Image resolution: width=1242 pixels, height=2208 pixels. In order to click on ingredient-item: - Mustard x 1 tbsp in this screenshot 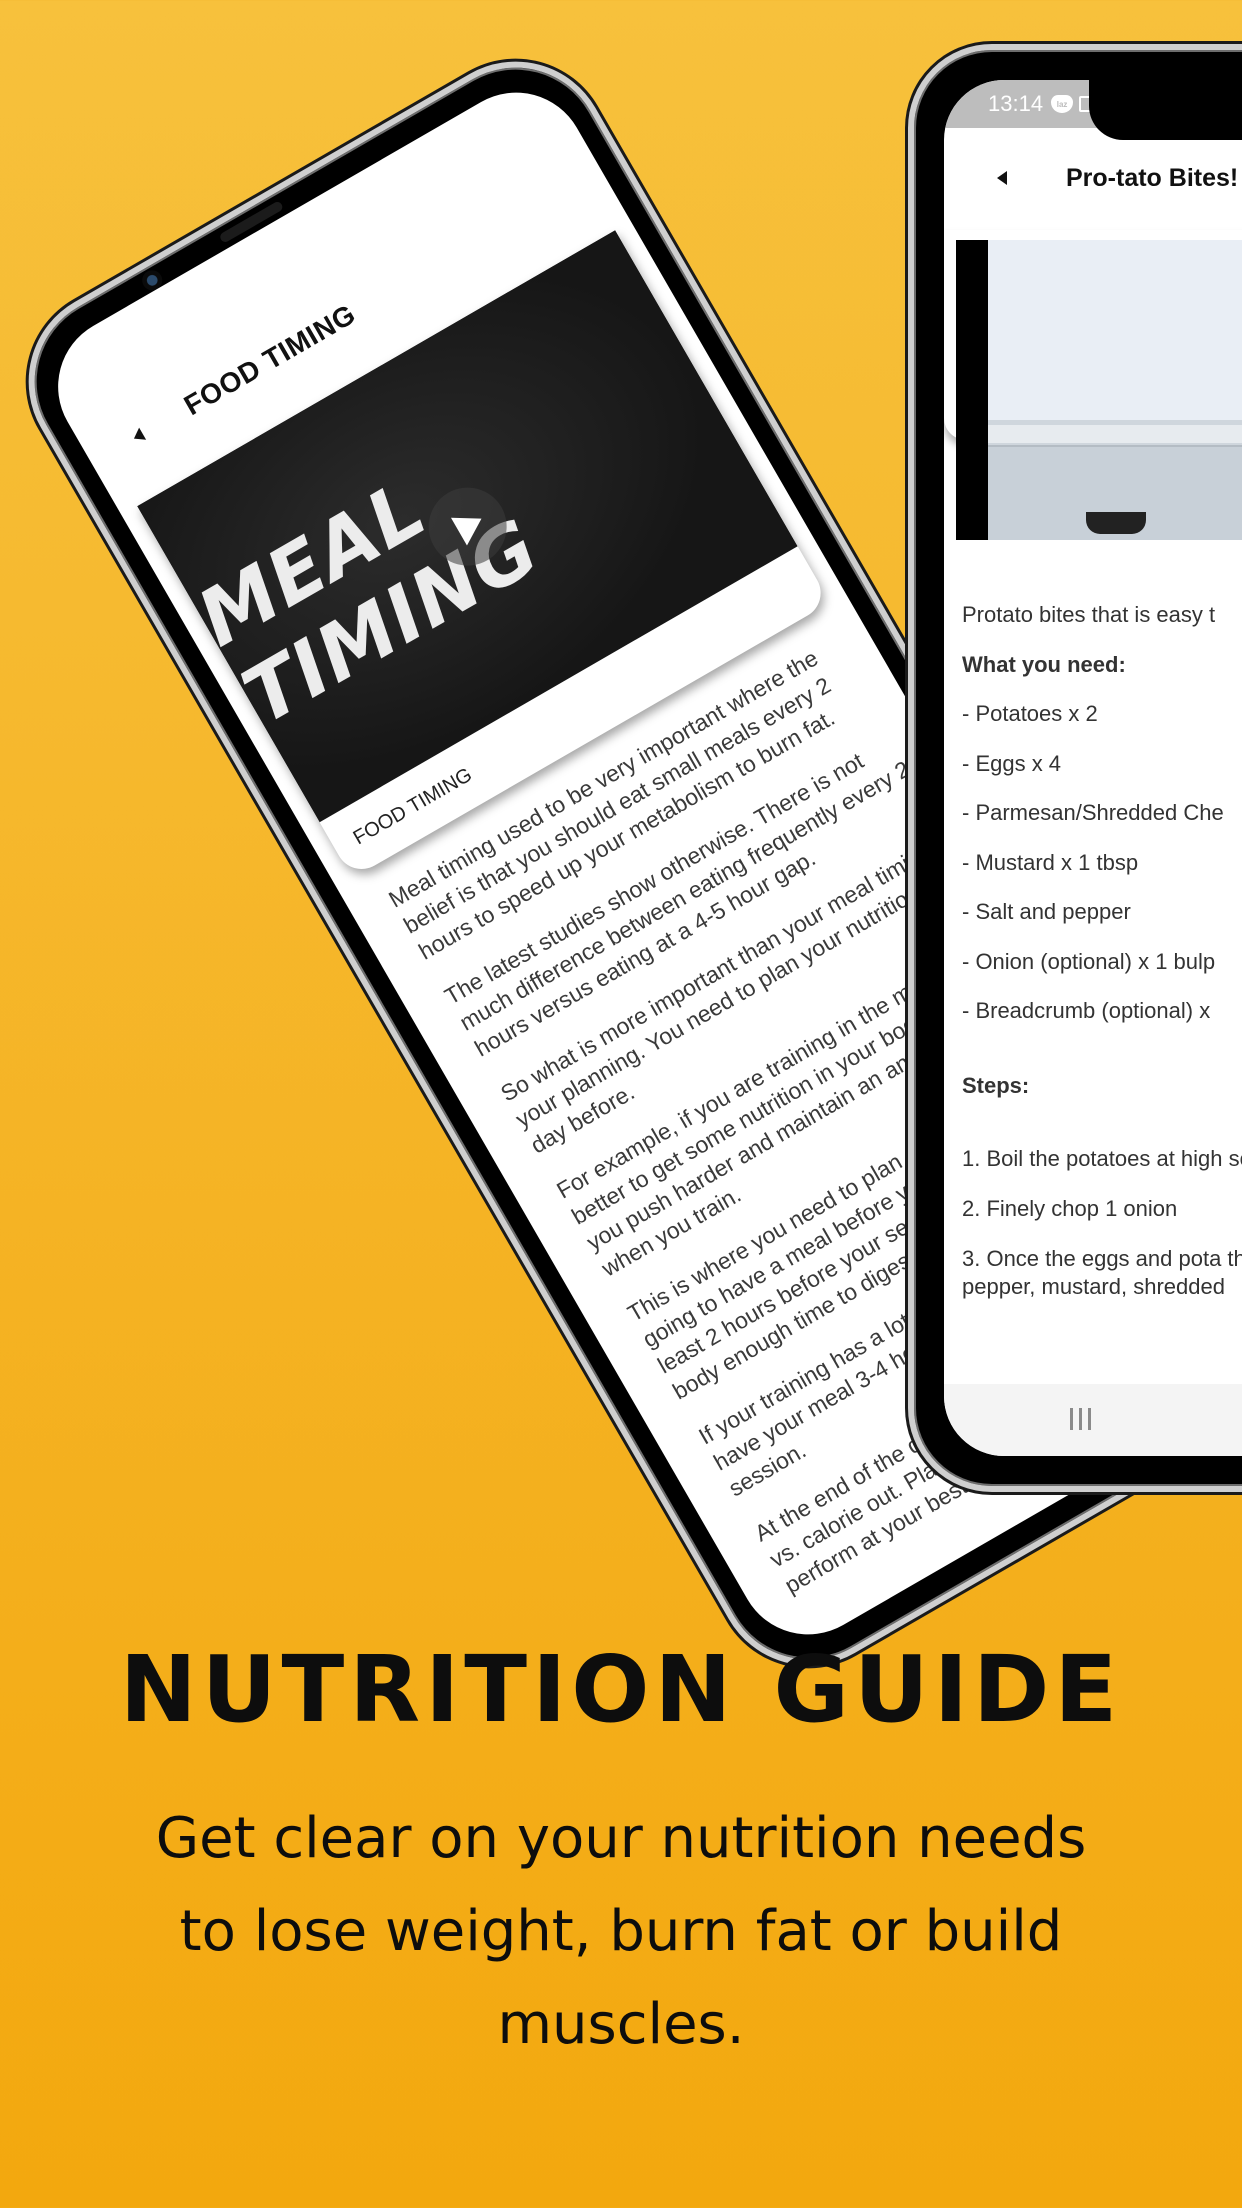, I will do `click(1050, 862)`.